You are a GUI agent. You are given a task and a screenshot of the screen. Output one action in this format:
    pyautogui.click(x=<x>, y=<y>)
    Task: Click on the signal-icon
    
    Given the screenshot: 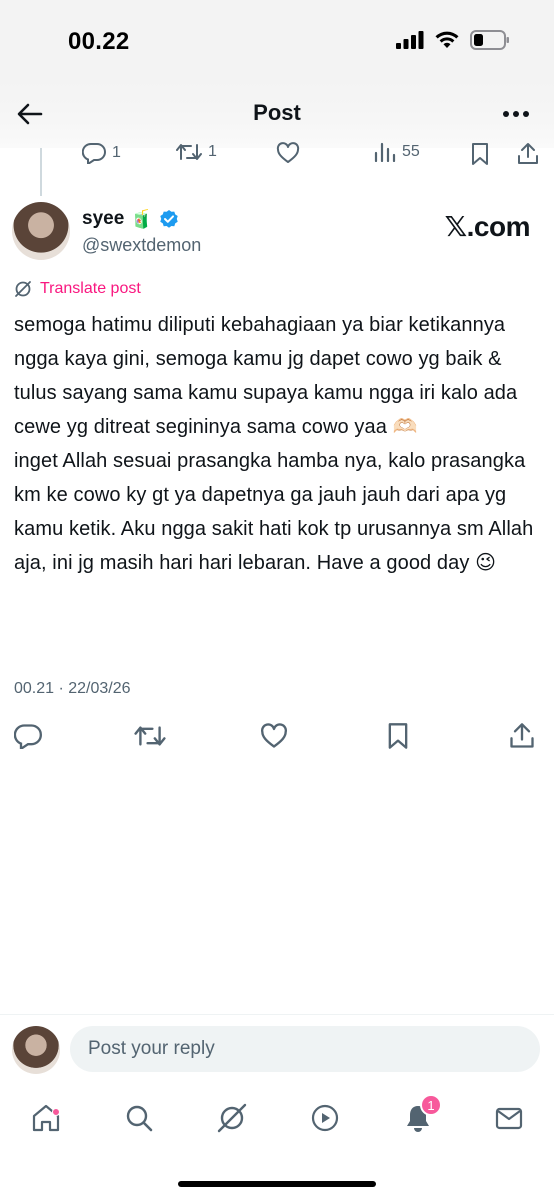 What is the action you would take?
    pyautogui.click(x=410, y=40)
    